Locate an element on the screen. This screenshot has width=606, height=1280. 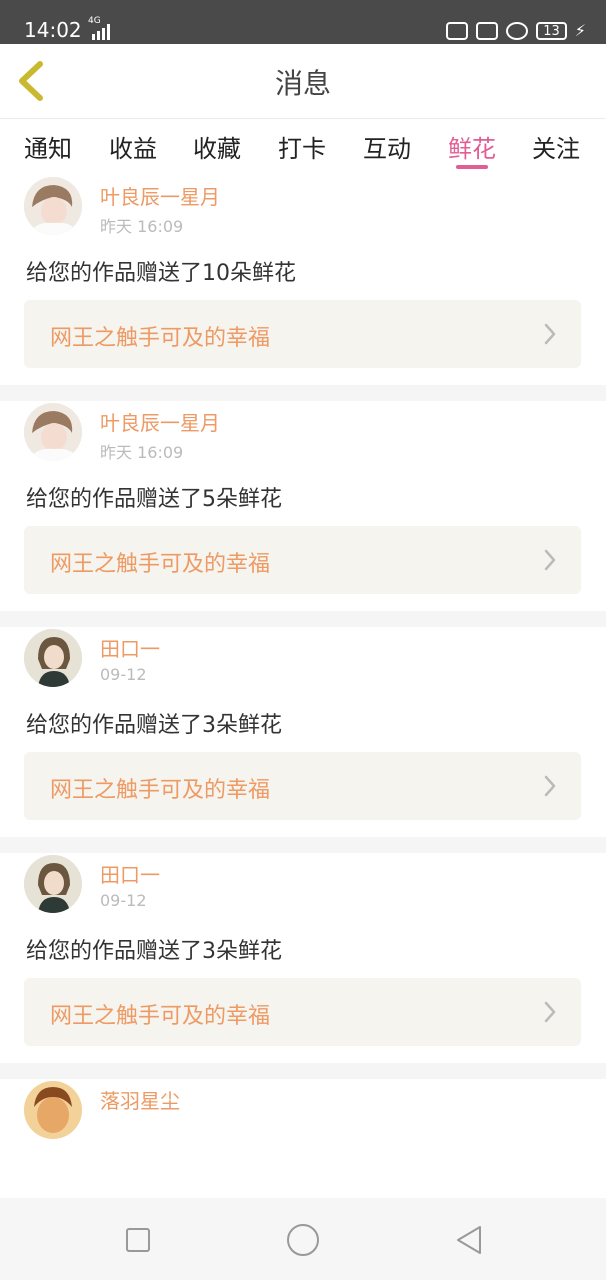
tab-interaction: 互动 is located at coordinates (387, 146).